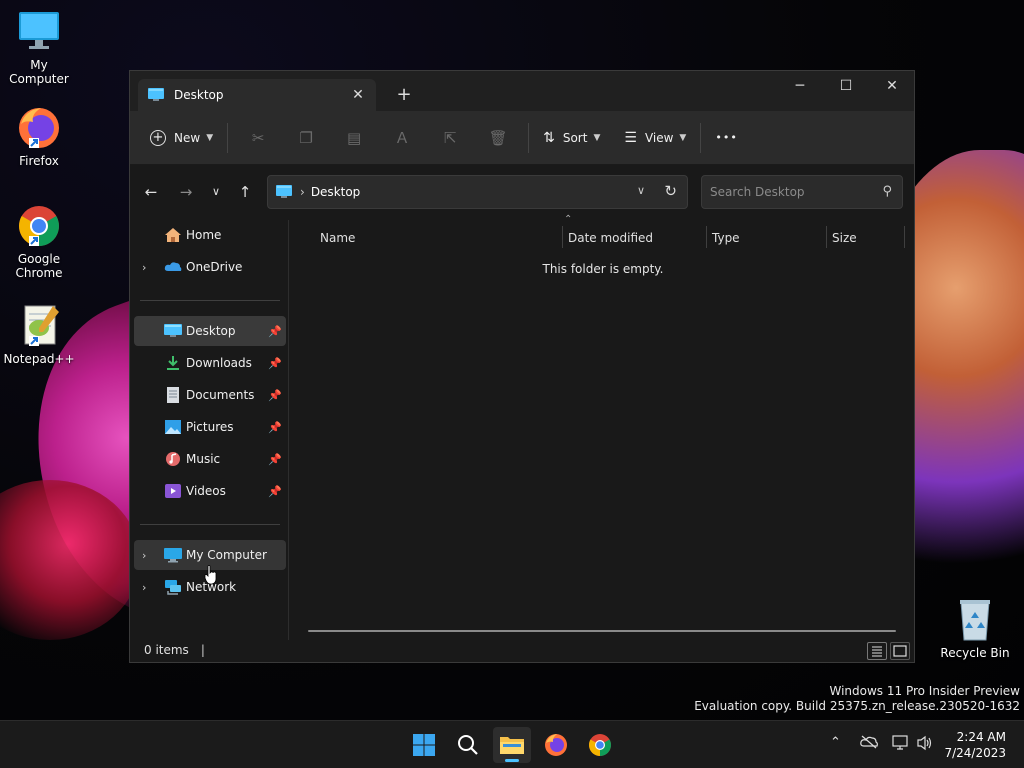 The image size is (1024, 768). I want to click on chrome-taskbar-button, so click(600, 745).